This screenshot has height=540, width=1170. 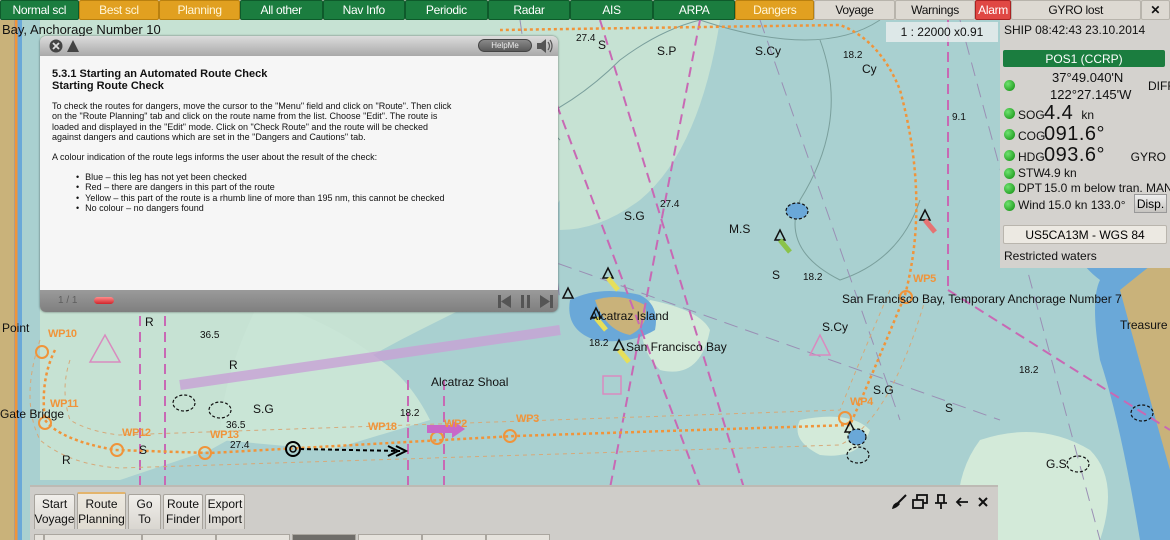 I want to click on toolbar-button-planning: Planning, so click(x=199, y=10).